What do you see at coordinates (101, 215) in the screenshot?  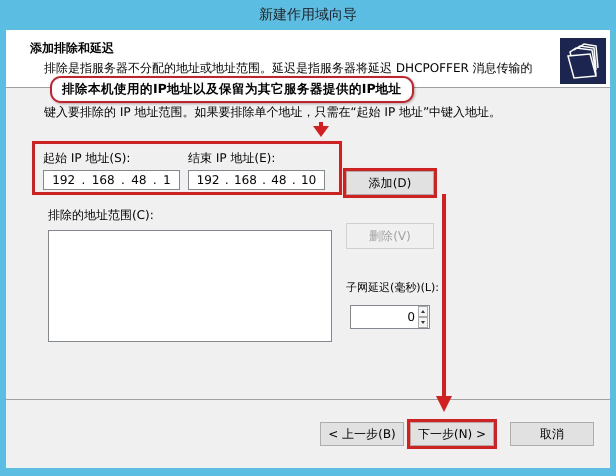 I see `excluded-range-label: 排除的地址范围(C):` at bounding box center [101, 215].